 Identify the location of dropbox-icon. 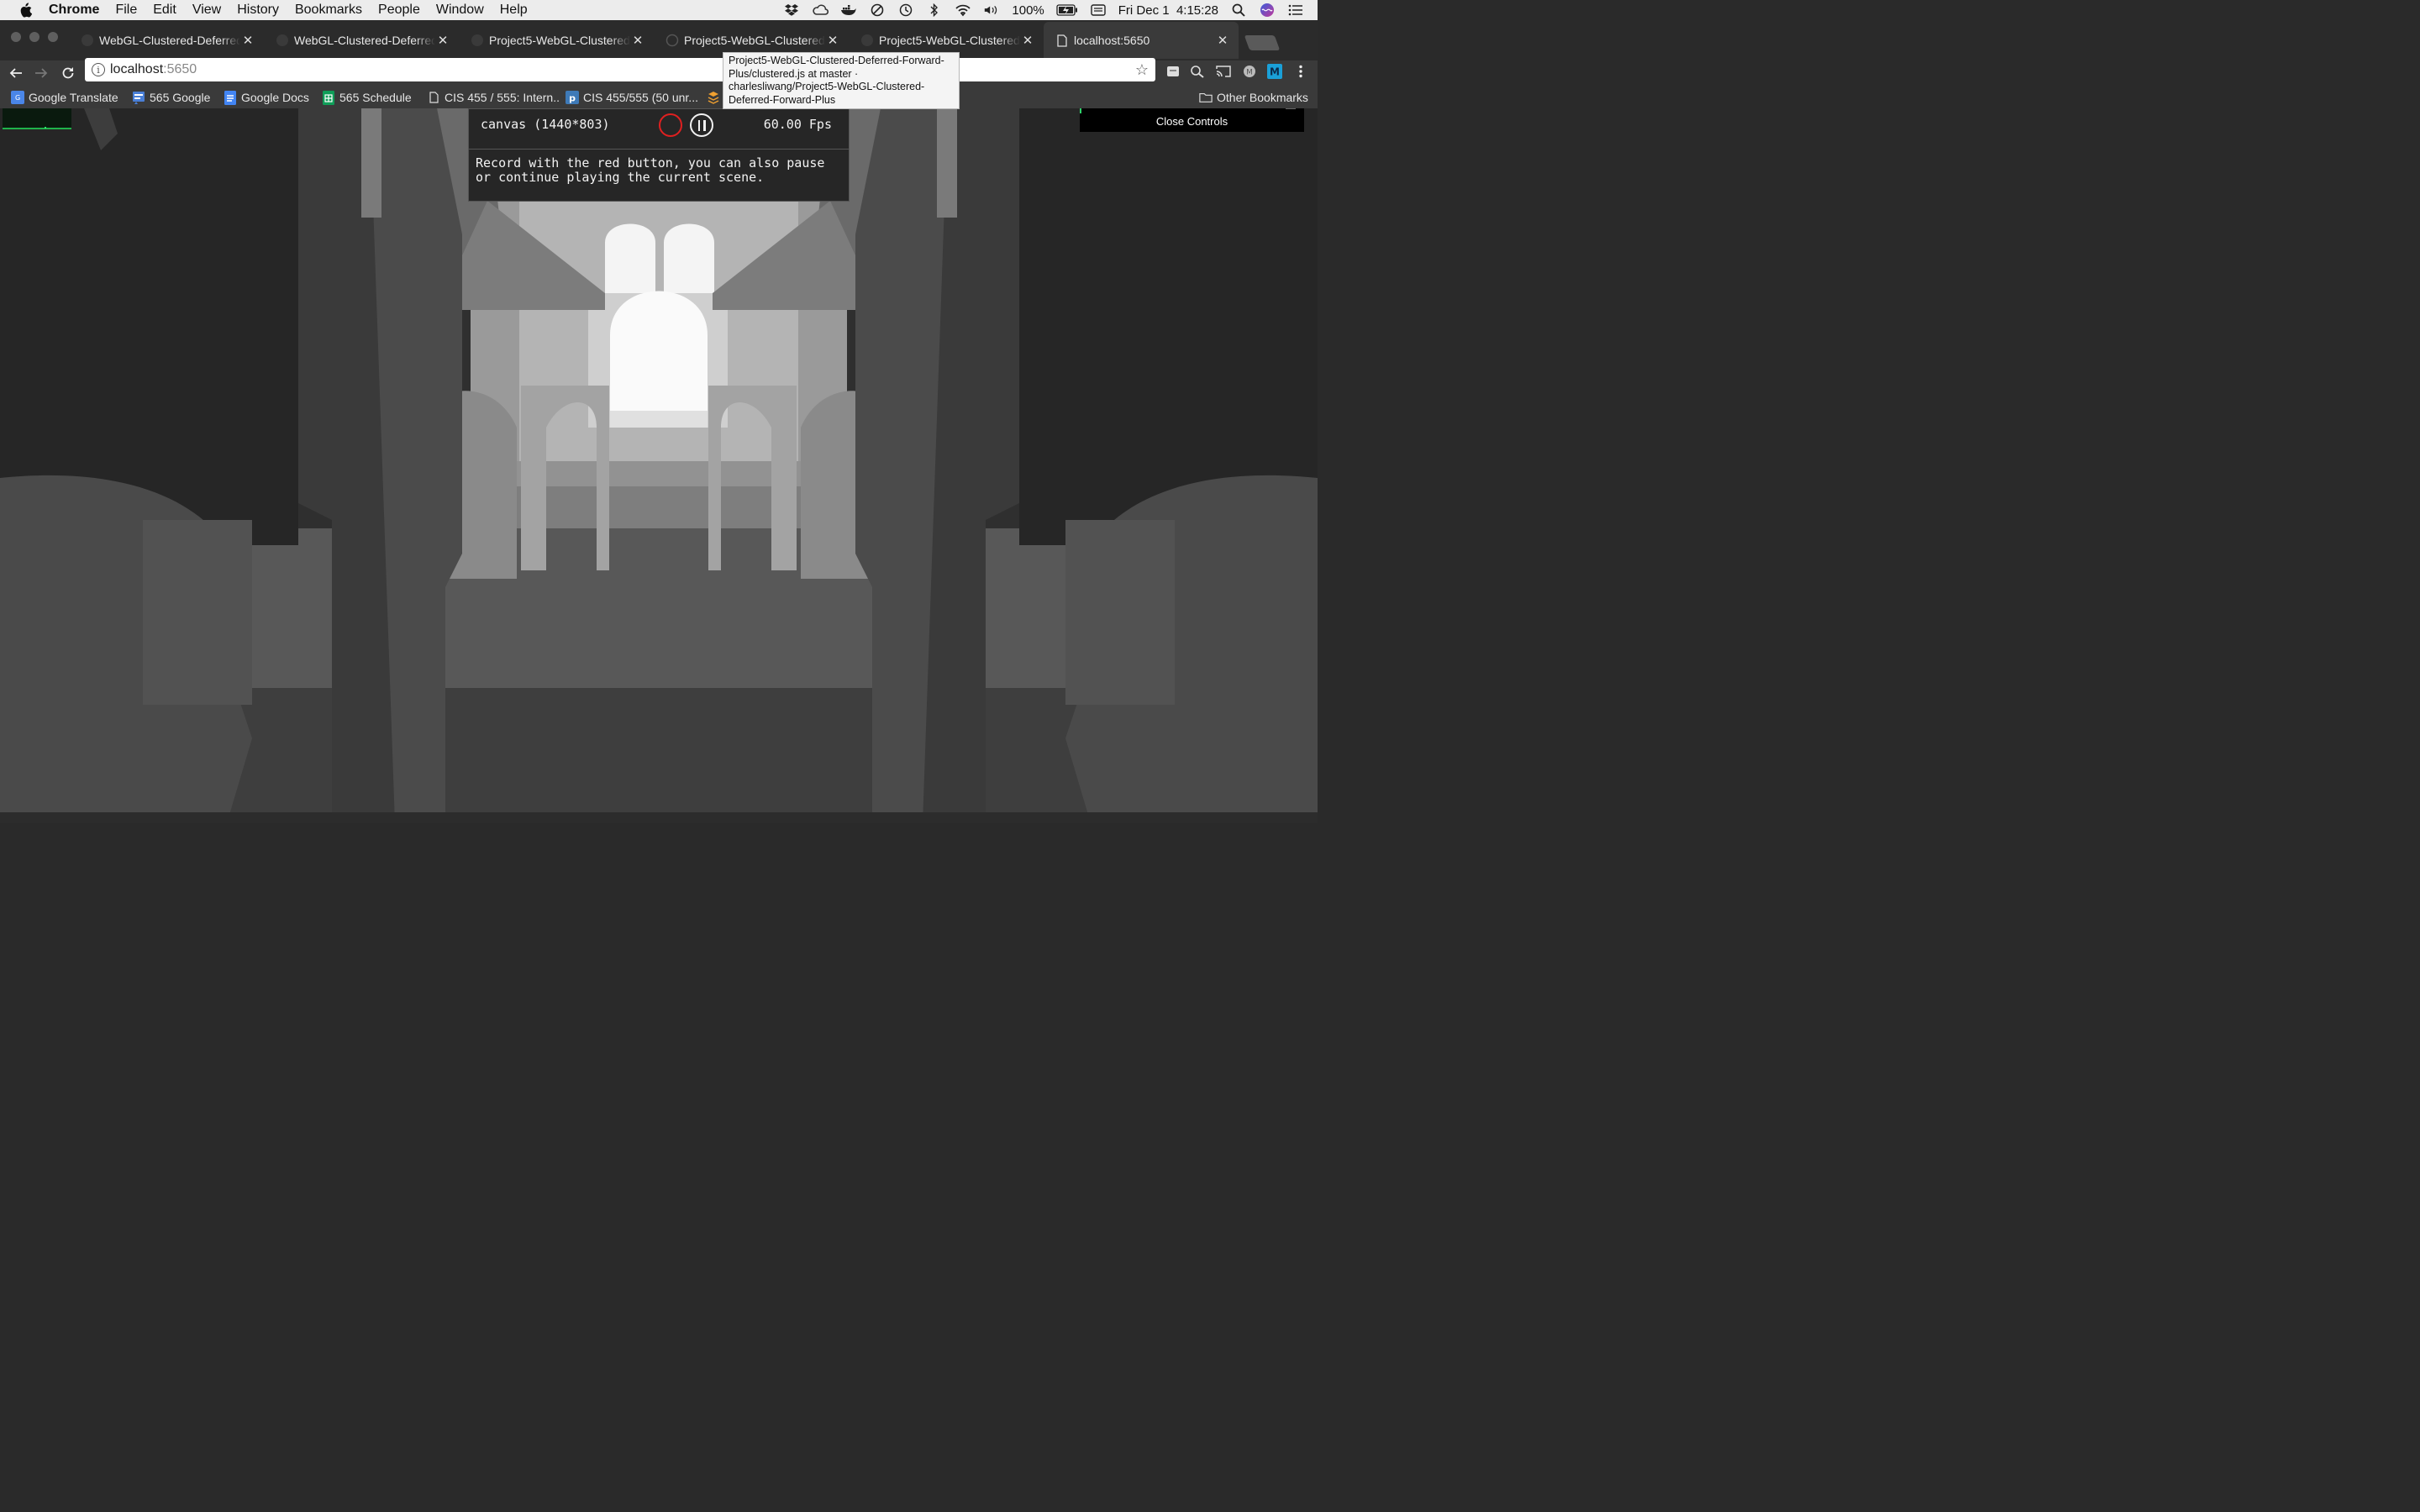
(792, 10).